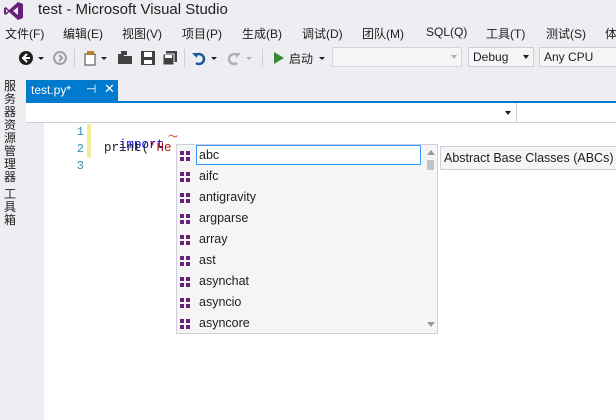 This screenshot has height=420, width=616. I want to click on redo-dropdown-icon, so click(249, 58).